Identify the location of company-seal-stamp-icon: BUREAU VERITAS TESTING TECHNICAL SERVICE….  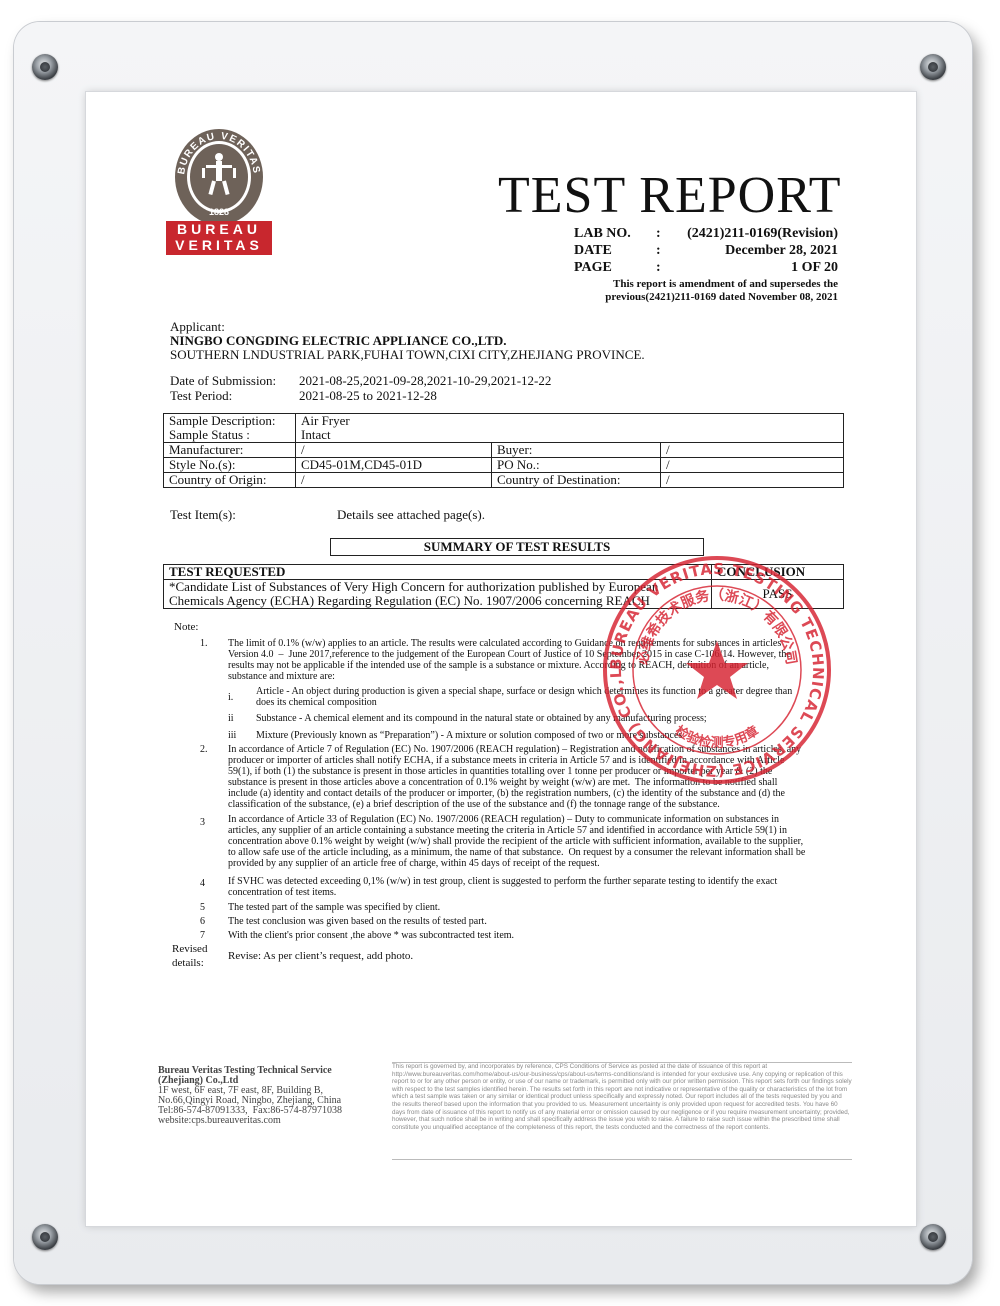
(715, 668).